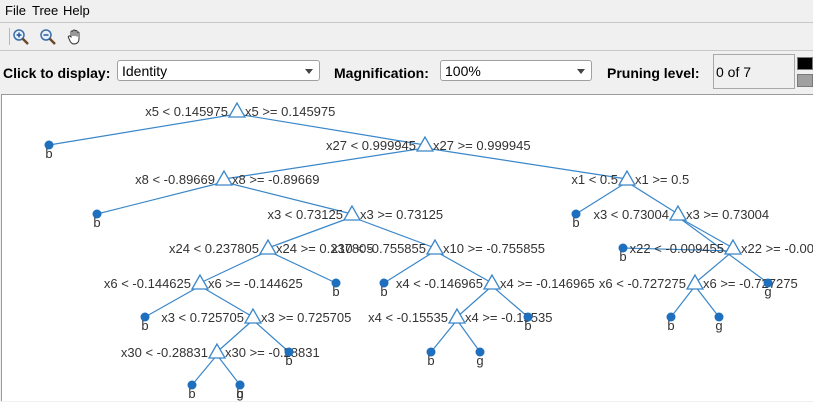 The width and height of the screenshot is (813, 402). I want to click on split-left-condition: x24 < 0.237805, so click(214, 248).